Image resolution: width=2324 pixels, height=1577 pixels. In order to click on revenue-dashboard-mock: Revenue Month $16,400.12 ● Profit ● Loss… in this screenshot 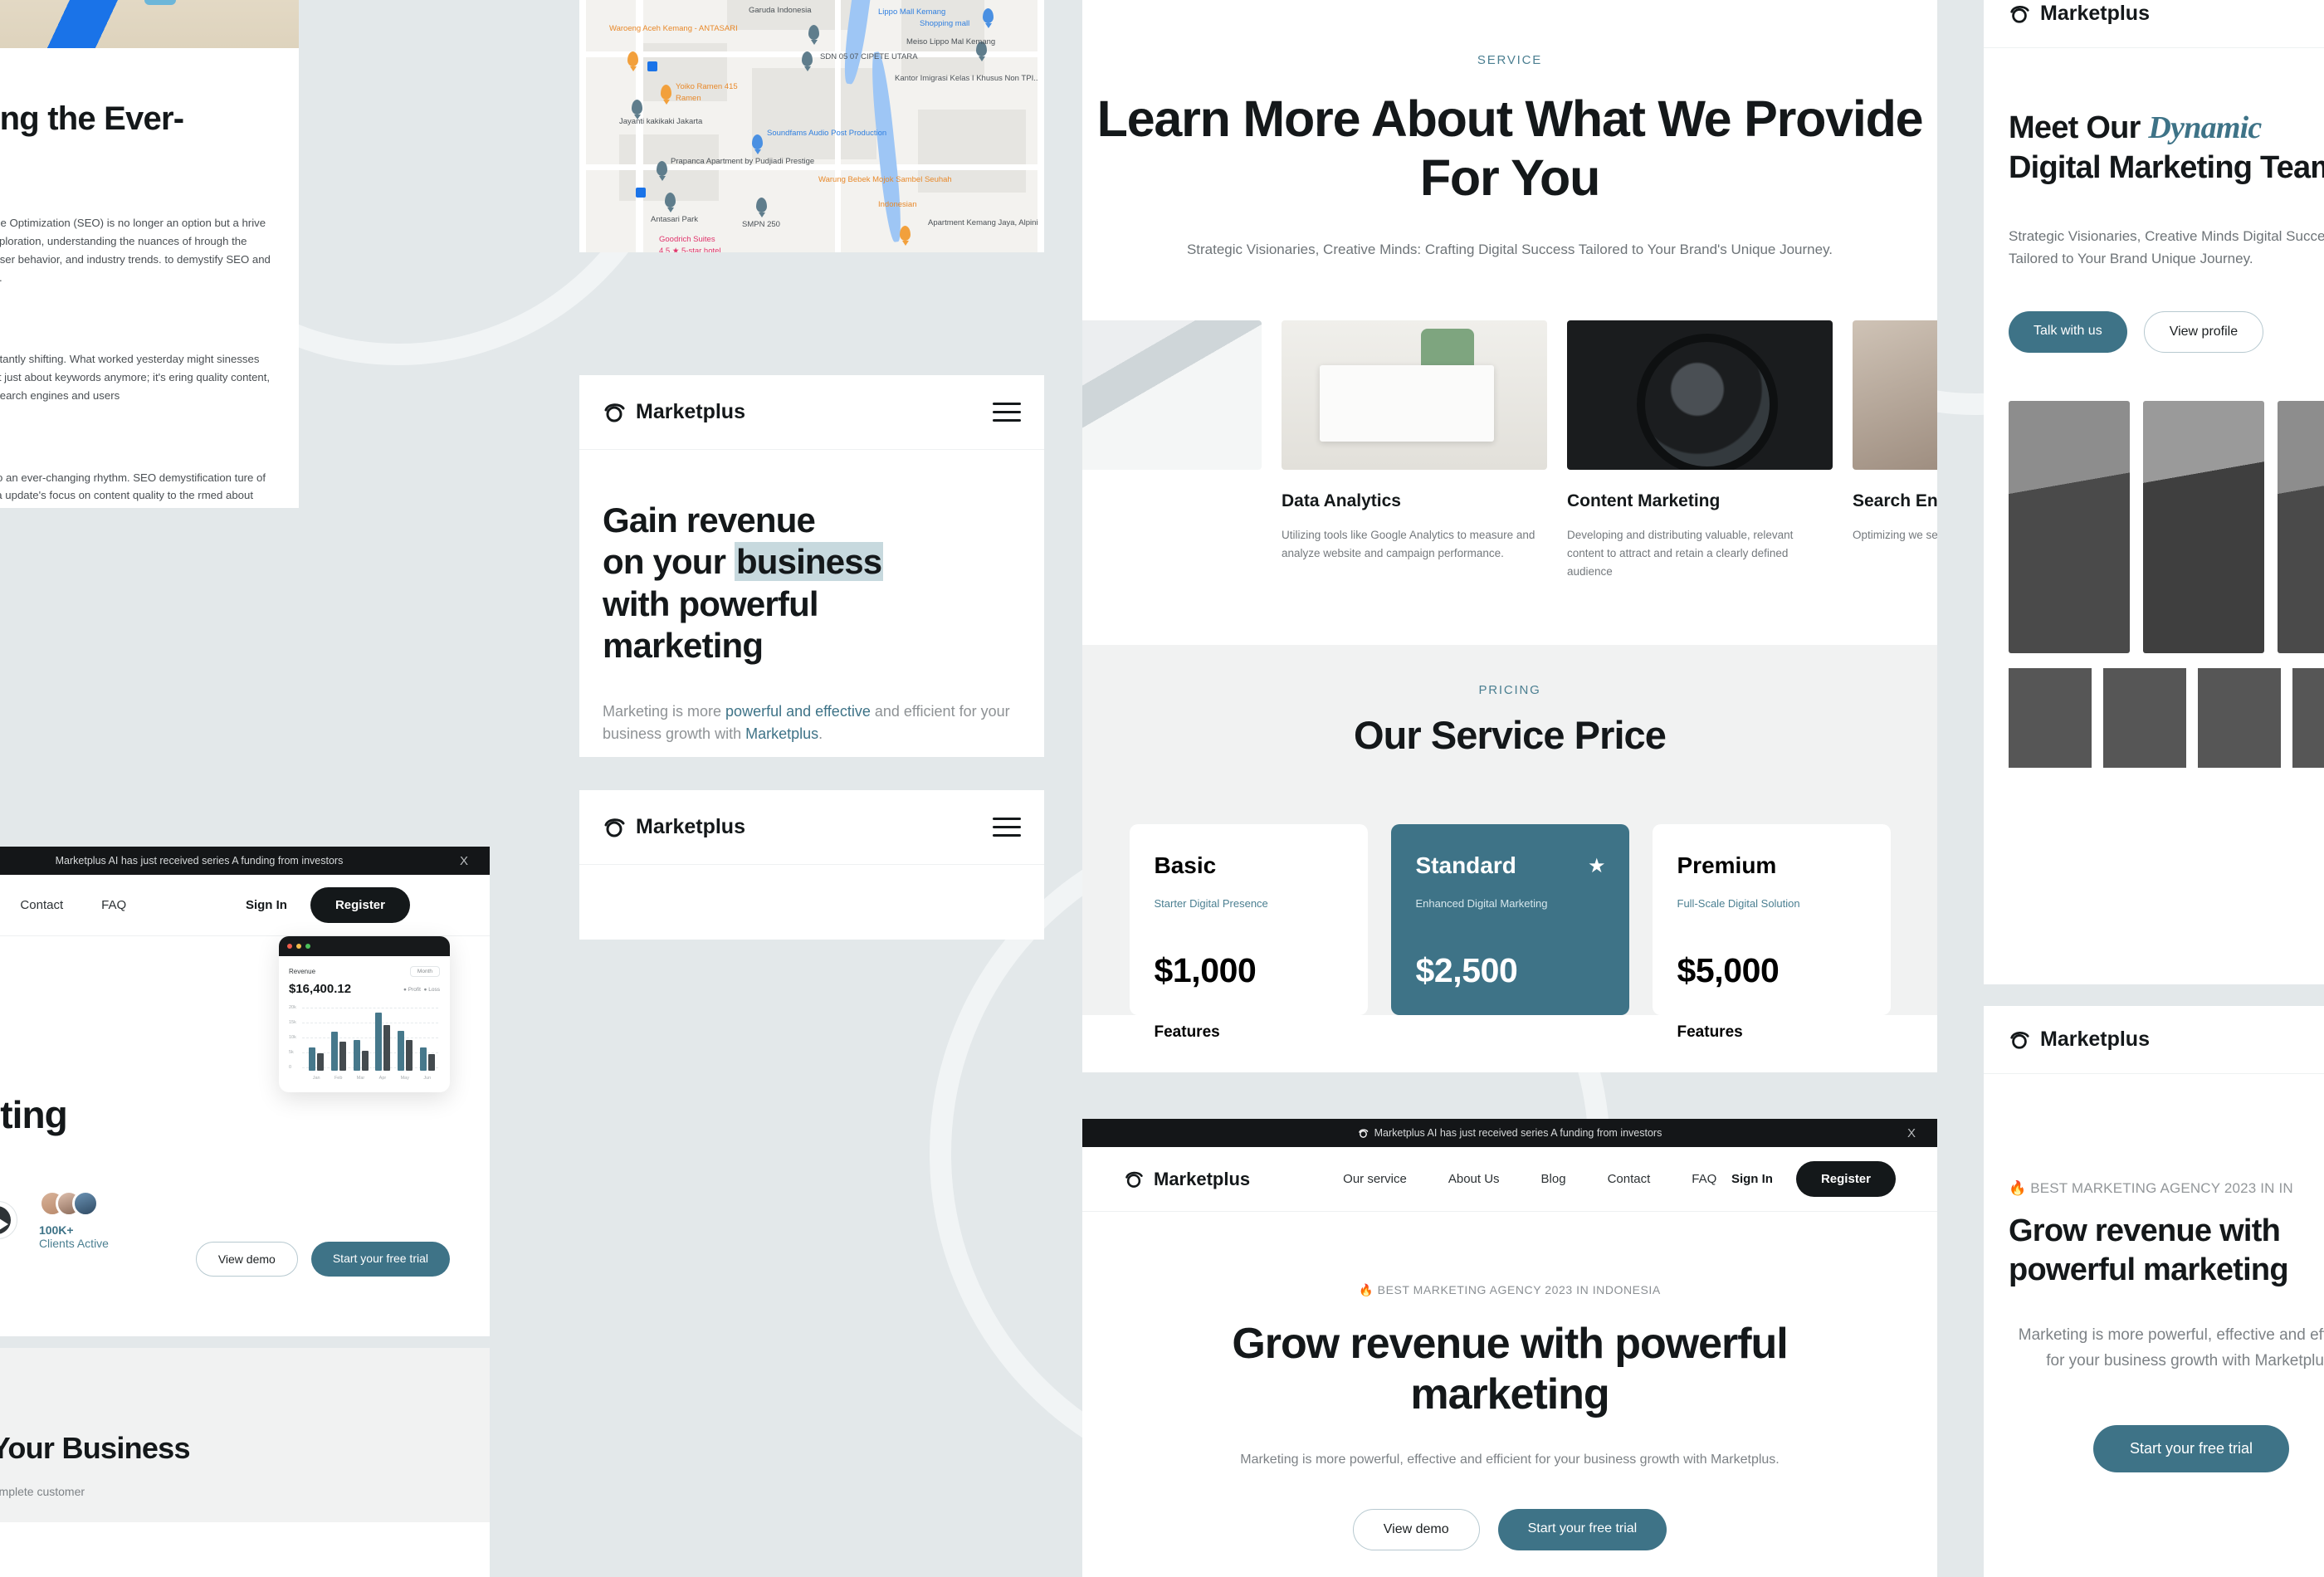, I will do `click(364, 1014)`.